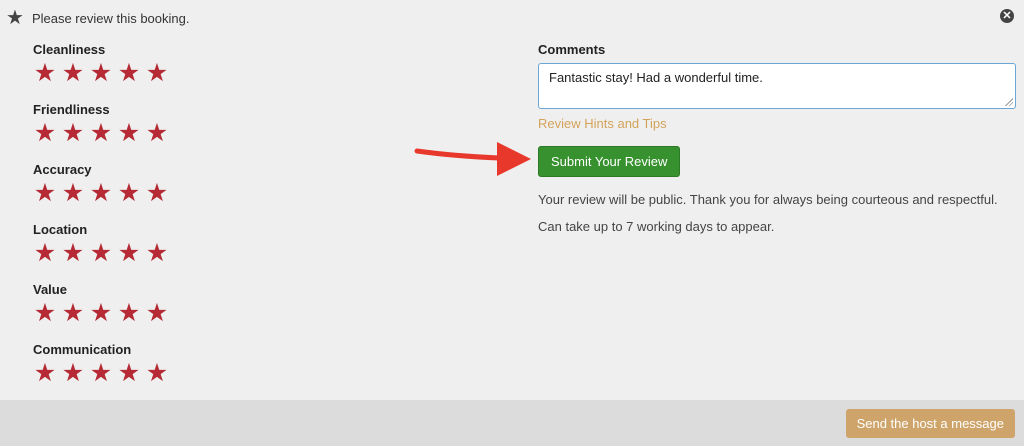 The image size is (1024, 446). What do you see at coordinates (1009, 102) in the screenshot?
I see `resize-handle-icon` at bounding box center [1009, 102].